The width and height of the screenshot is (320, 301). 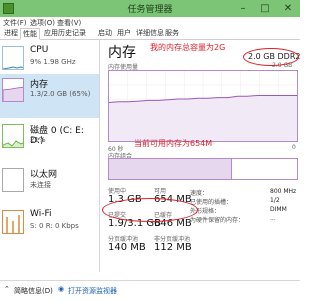 I want to click on tab-services: 服务, so click(x=172, y=33).